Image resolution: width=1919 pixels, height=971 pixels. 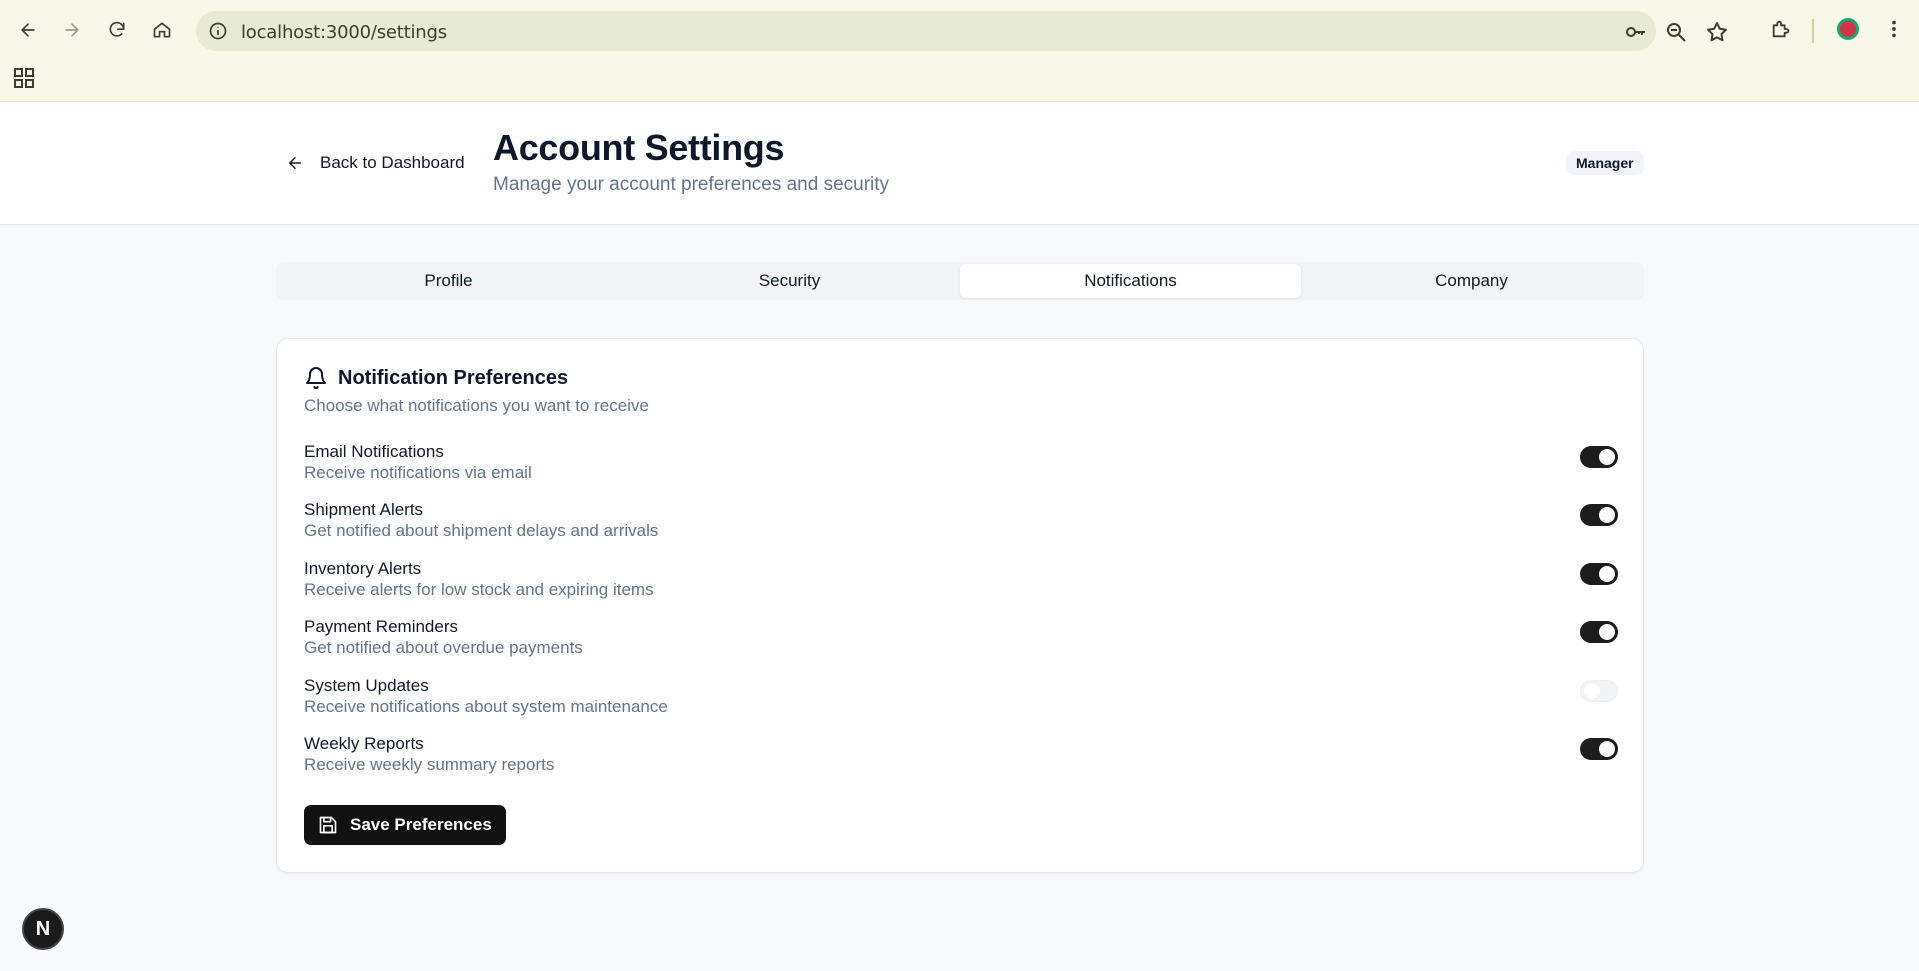 I want to click on home-icon, so click(x=162, y=30).